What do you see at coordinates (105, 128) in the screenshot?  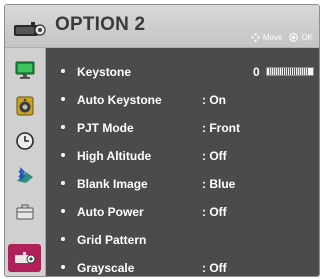 I see `menu-item-label: PJT Mode` at bounding box center [105, 128].